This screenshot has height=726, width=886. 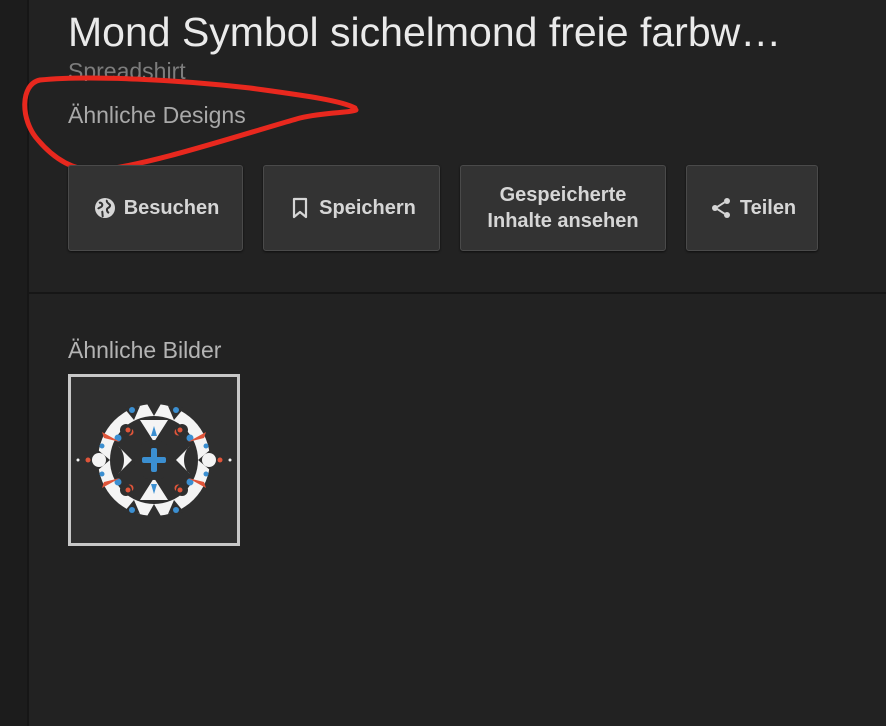 I want to click on share-button: Teilen, so click(x=752, y=208).